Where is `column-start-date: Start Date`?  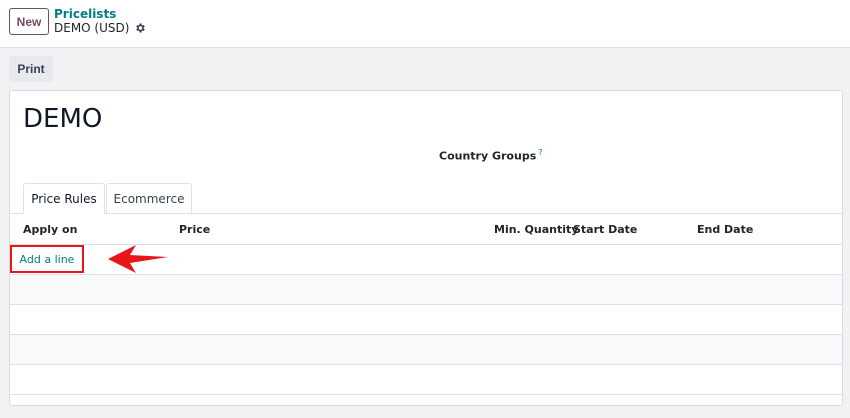
column-start-date: Start Date is located at coordinates (605, 229).